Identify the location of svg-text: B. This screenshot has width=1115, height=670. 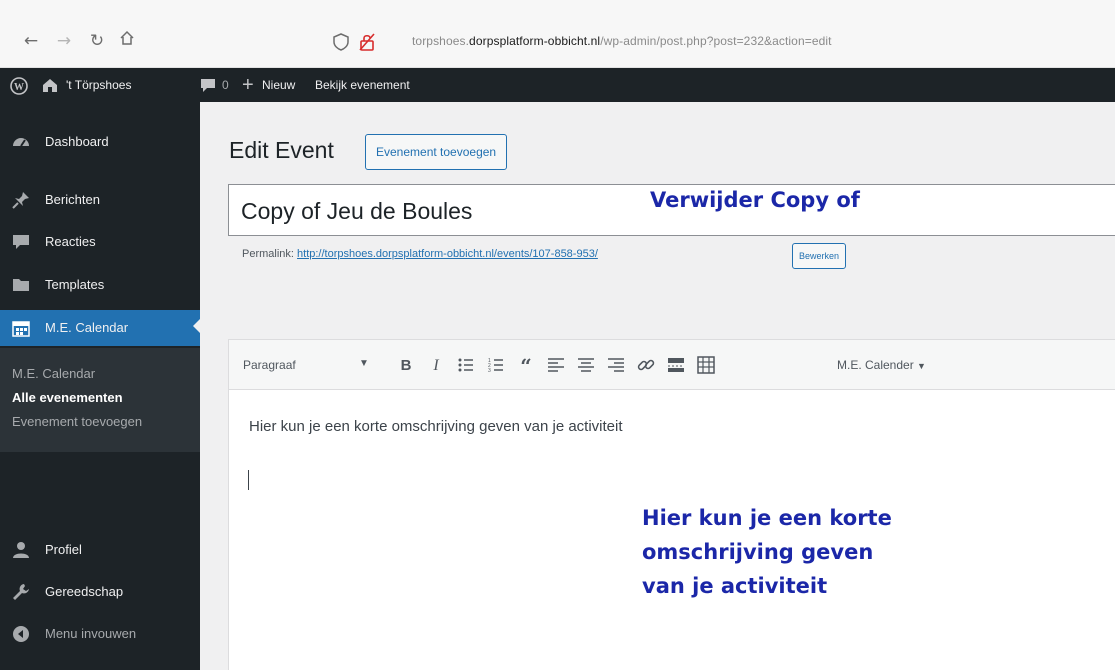
(406, 365).